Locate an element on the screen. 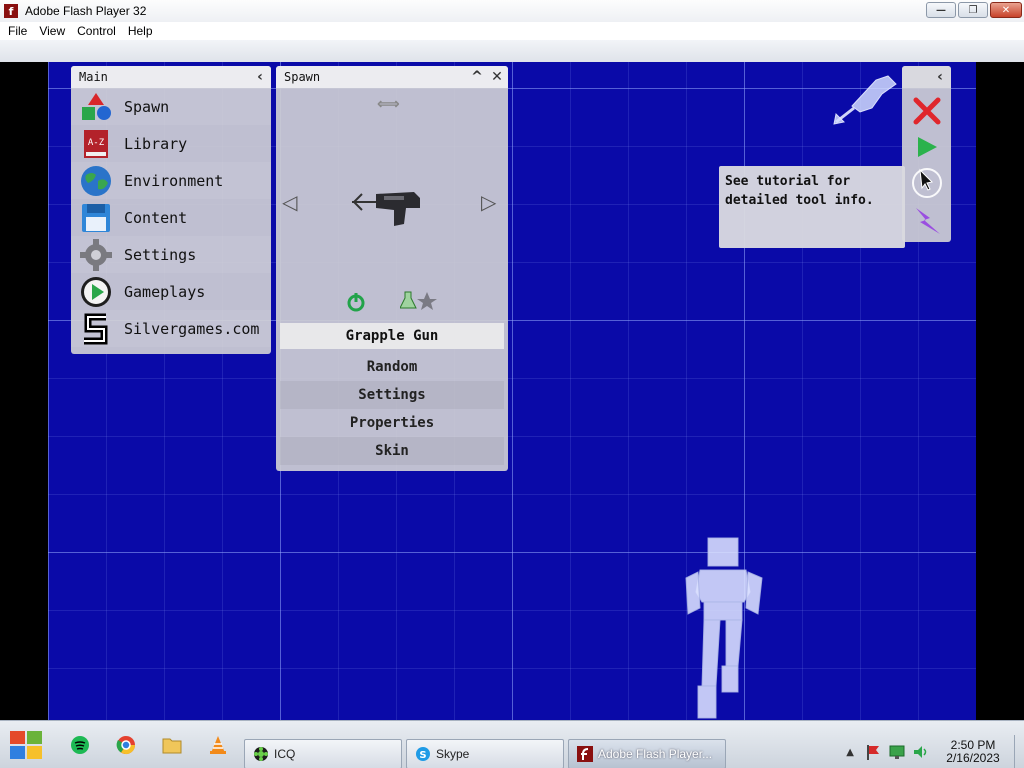  play-tool-icon is located at coordinates (927, 147).